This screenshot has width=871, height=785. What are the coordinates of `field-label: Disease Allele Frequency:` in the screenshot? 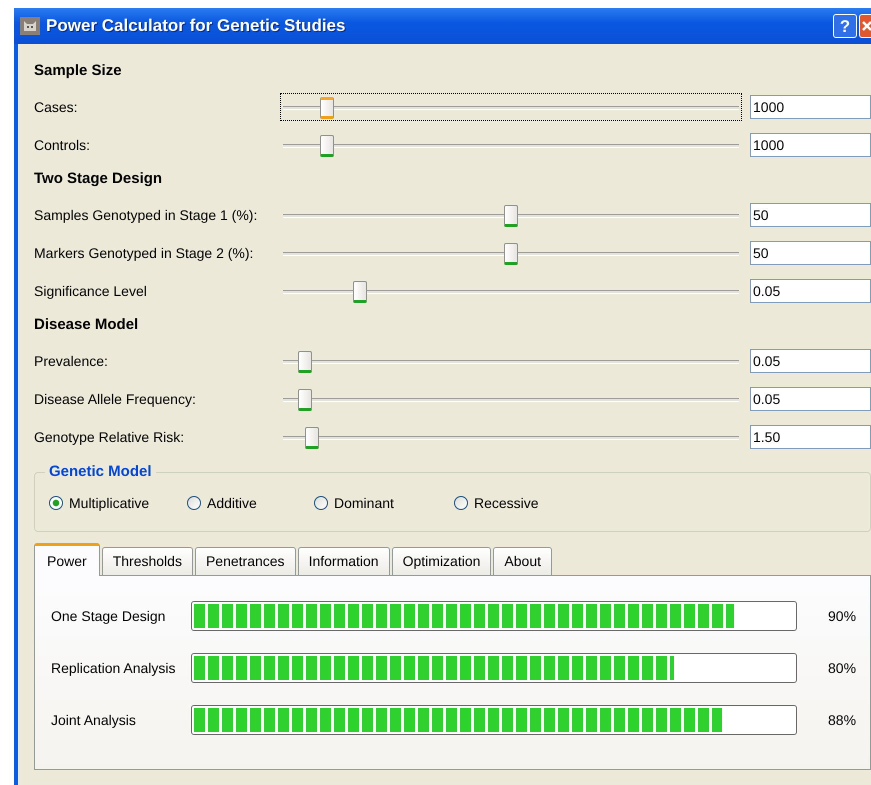 It's located at (115, 399).